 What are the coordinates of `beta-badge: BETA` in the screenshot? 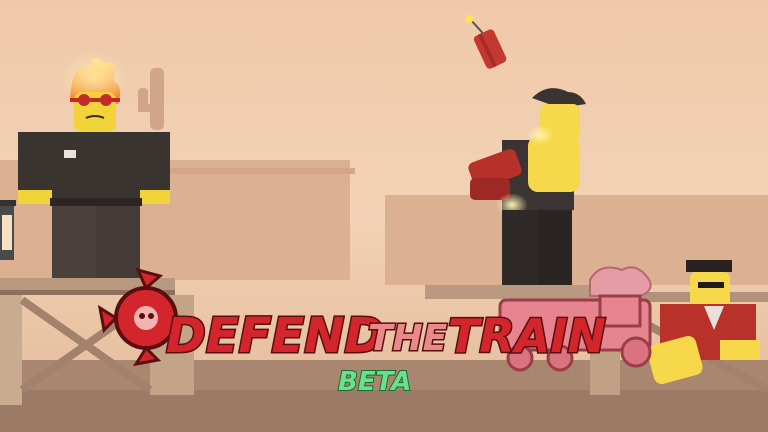 It's located at (374, 382).